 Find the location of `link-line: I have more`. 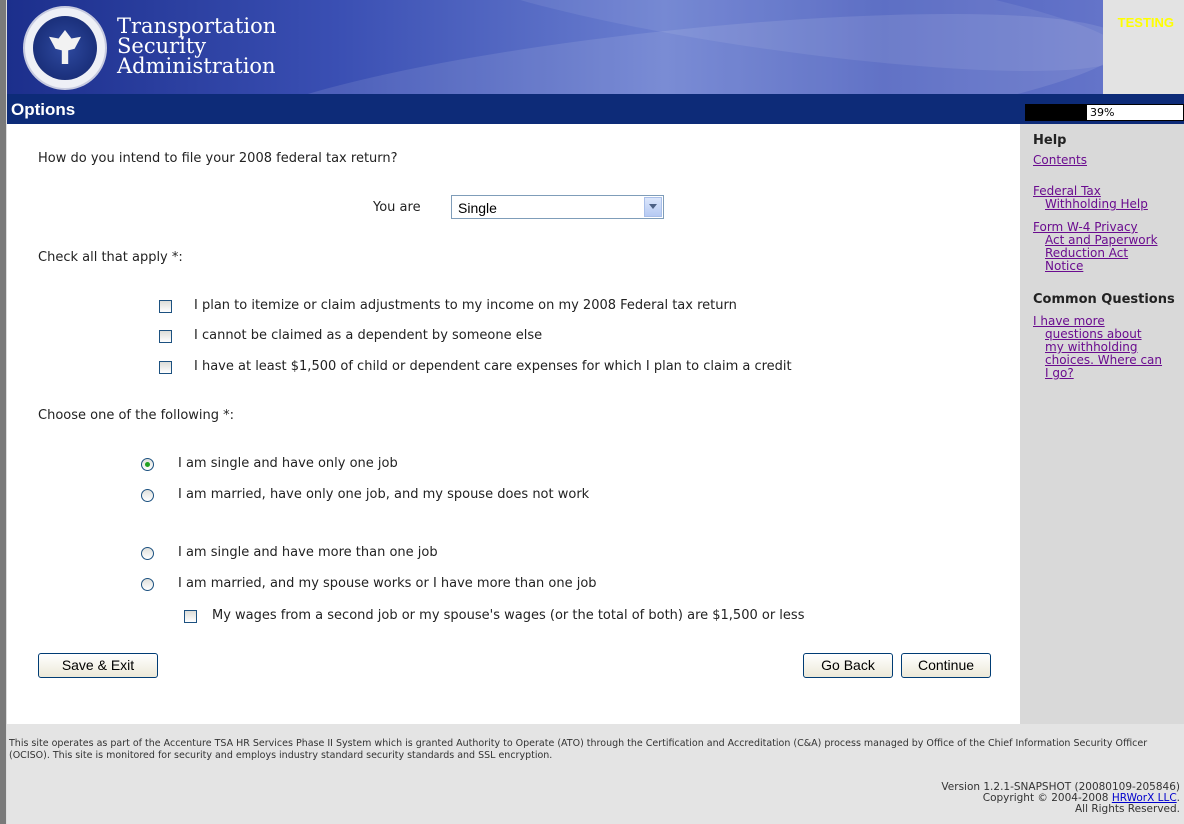

link-line: I have more is located at coordinates (1069, 321).